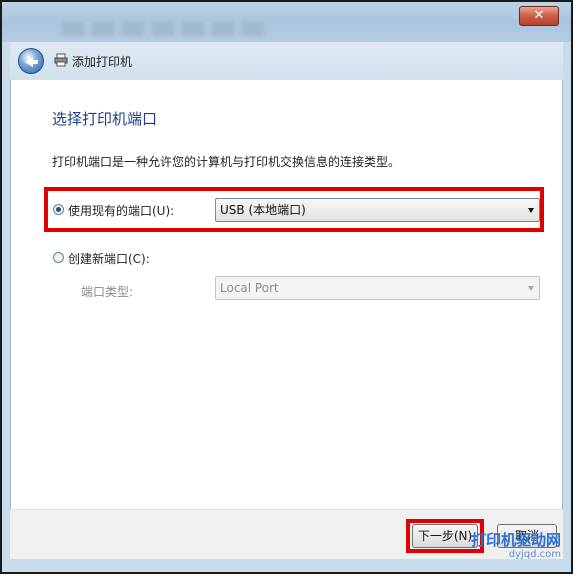  I want to click on new-port-radio, so click(58, 257).